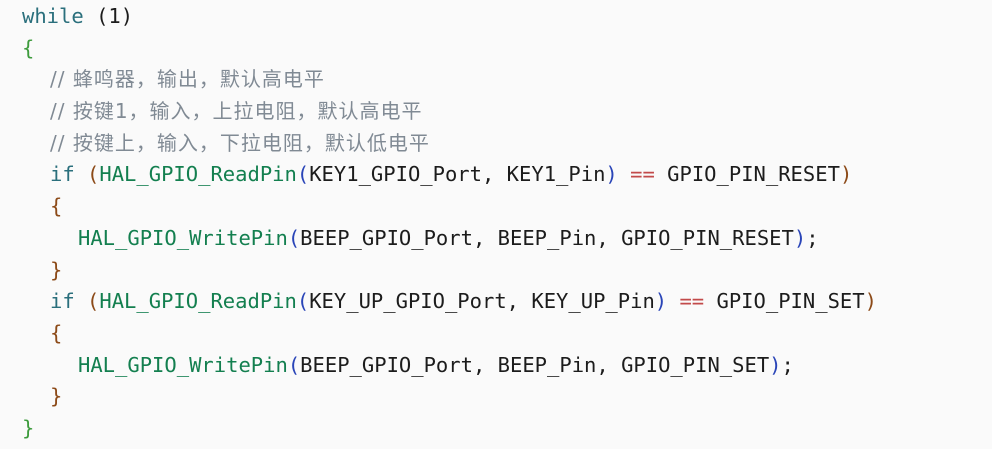 The height and width of the screenshot is (449, 992). I want to click on compare-value: GPIO_PIN_SET, so click(790, 301).